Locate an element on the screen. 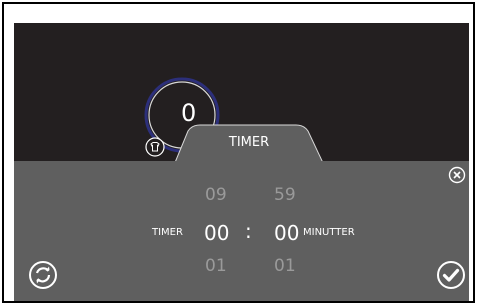 This screenshot has width=479, height=307. shirt-icon is located at coordinates (155, 147).